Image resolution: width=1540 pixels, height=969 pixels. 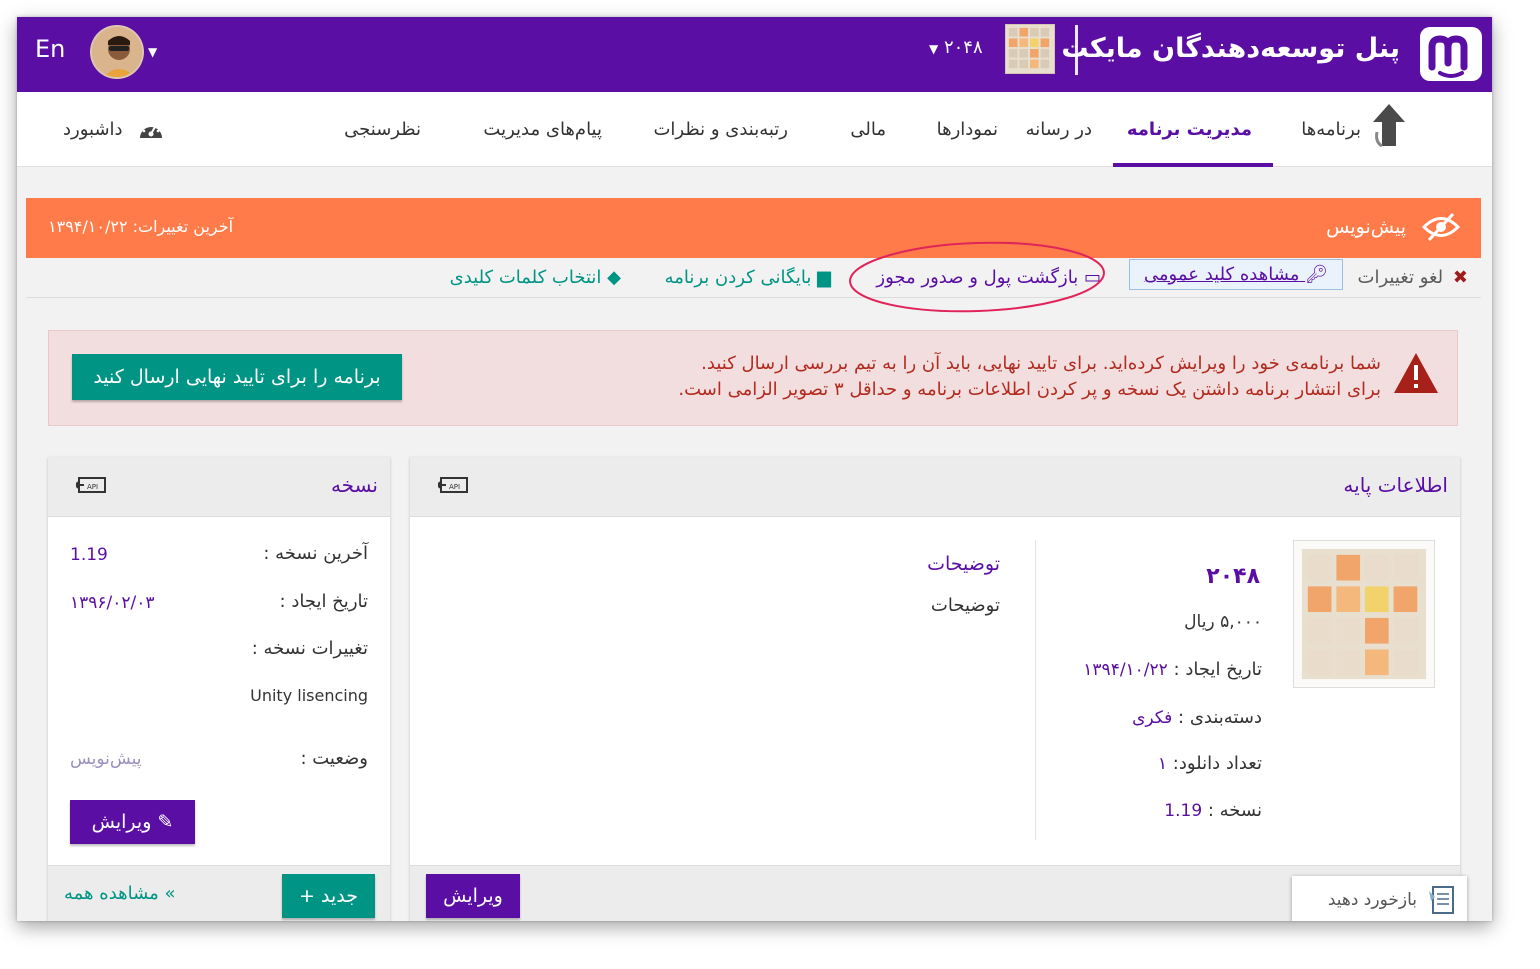 What do you see at coordinates (50, 49) in the screenshot?
I see `language-switch: En` at bounding box center [50, 49].